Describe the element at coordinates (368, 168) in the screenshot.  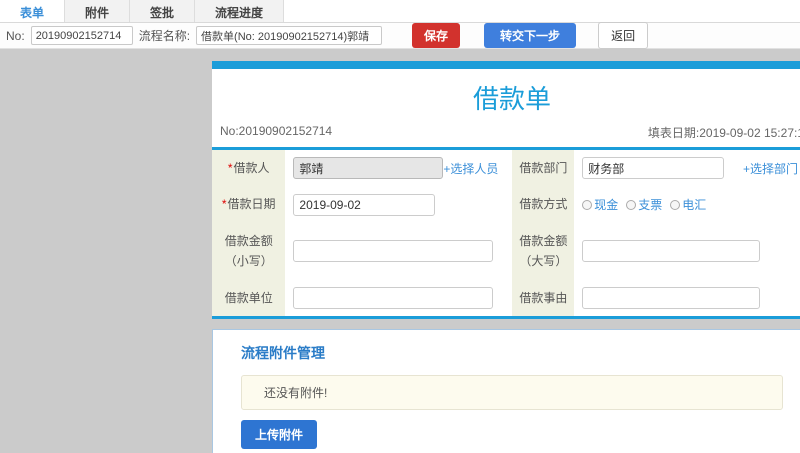
I see `borrower-input` at that location.